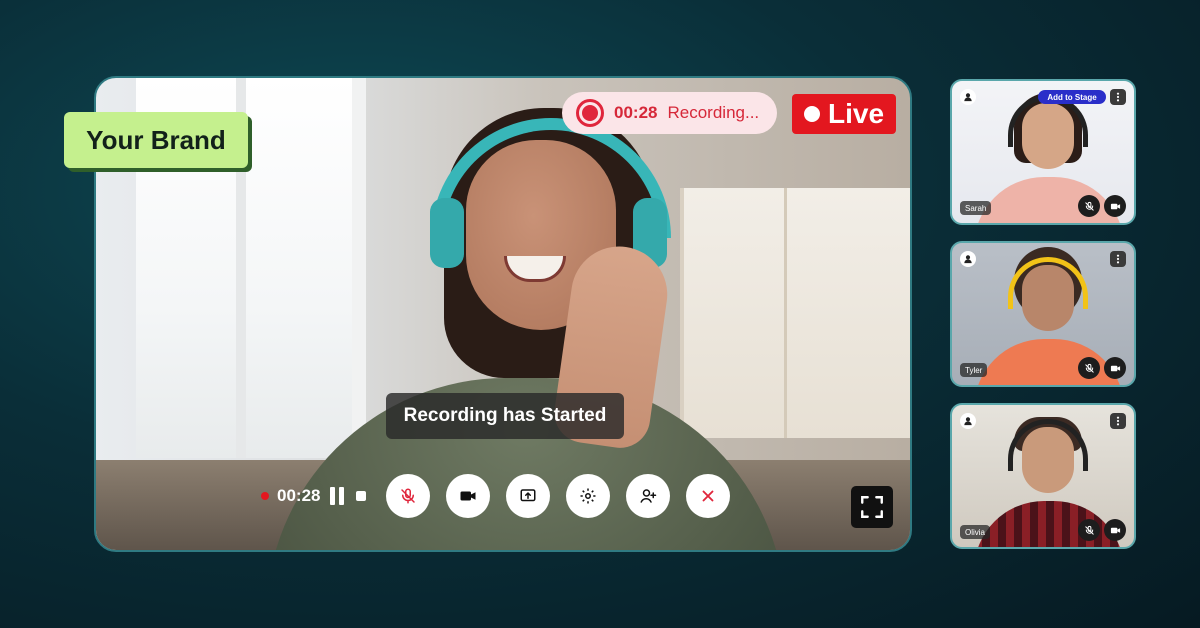 The width and height of the screenshot is (1200, 628). I want to click on pause-recording-button, so click(337, 496).